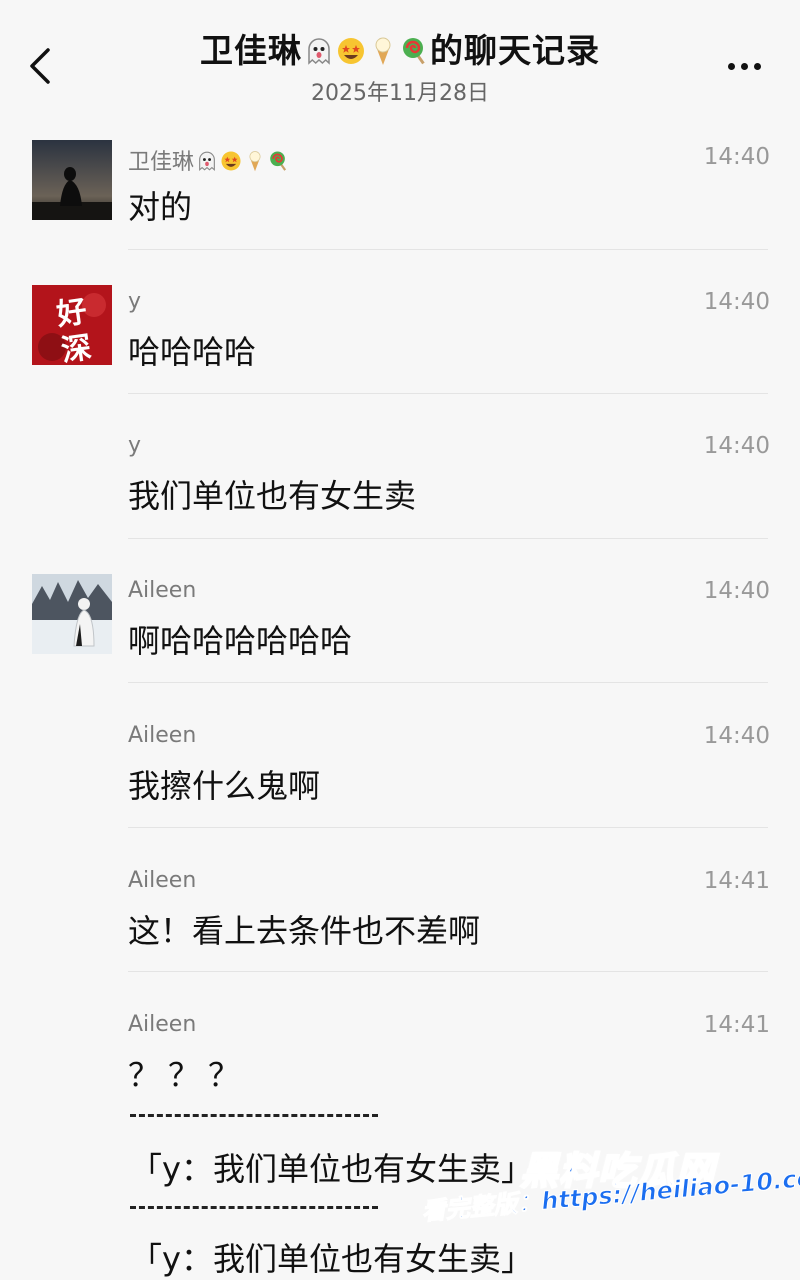 The image size is (800, 1280). I want to click on message-text: 我擦什么鬼啊, so click(224, 786).